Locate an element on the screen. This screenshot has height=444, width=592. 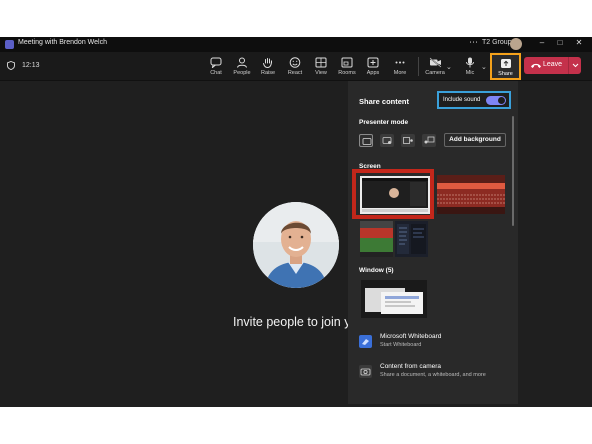
meeting-timer: 12:13 is located at coordinates (31, 65).